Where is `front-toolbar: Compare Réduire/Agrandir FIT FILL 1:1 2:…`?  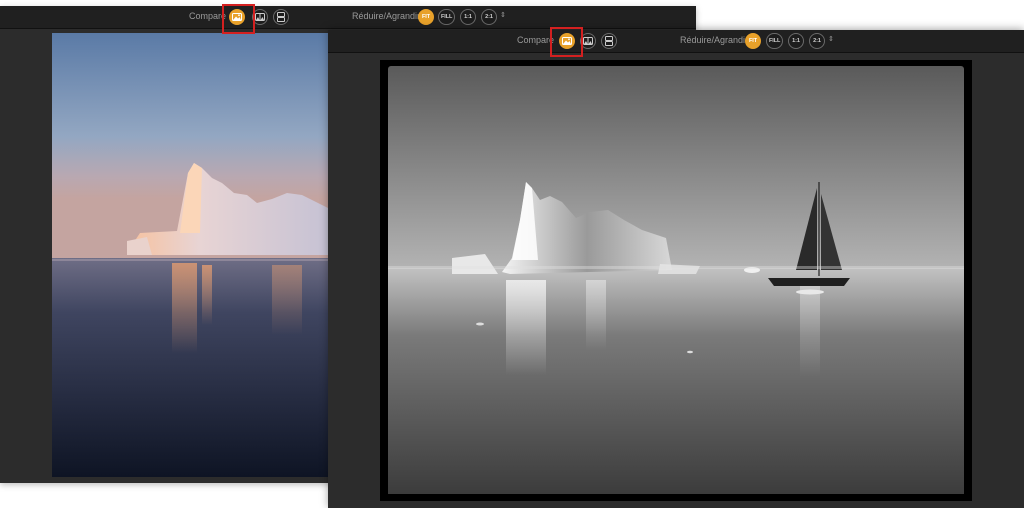 front-toolbar: Compare Réduire/Agrandir FIT FILL 1:1 2:… is located at coordinates (676, 41).